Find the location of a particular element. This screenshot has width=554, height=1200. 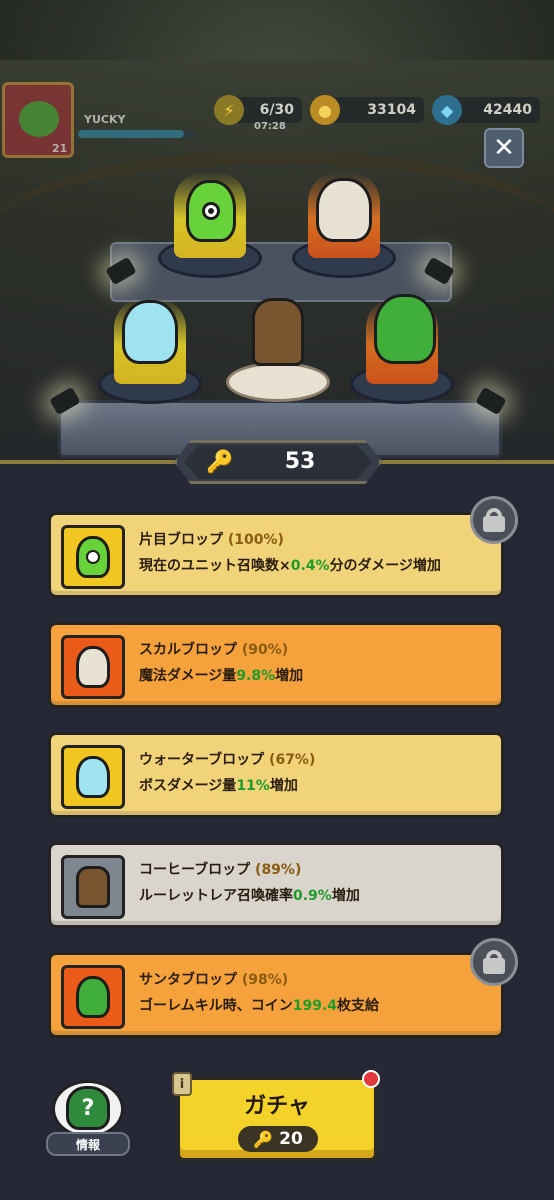

question-blob-icon: ? is located at coordinates (88, 1108).